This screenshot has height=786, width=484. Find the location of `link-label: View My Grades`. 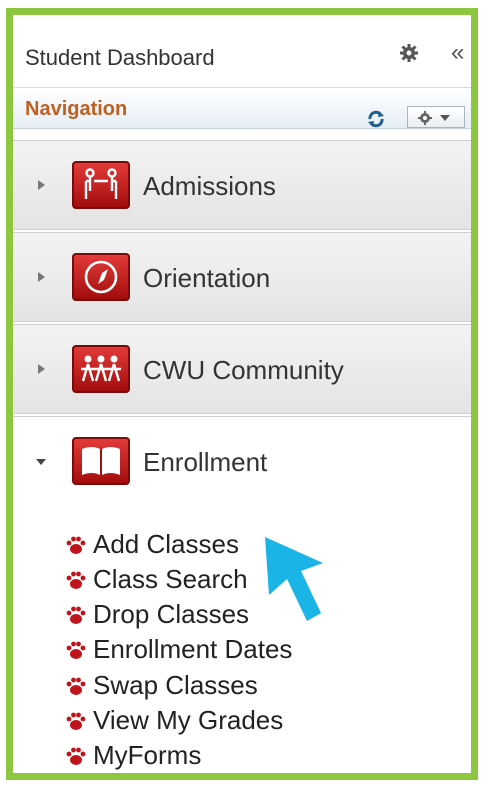

link-label: View My Grades is located at coordinates (188, 720).